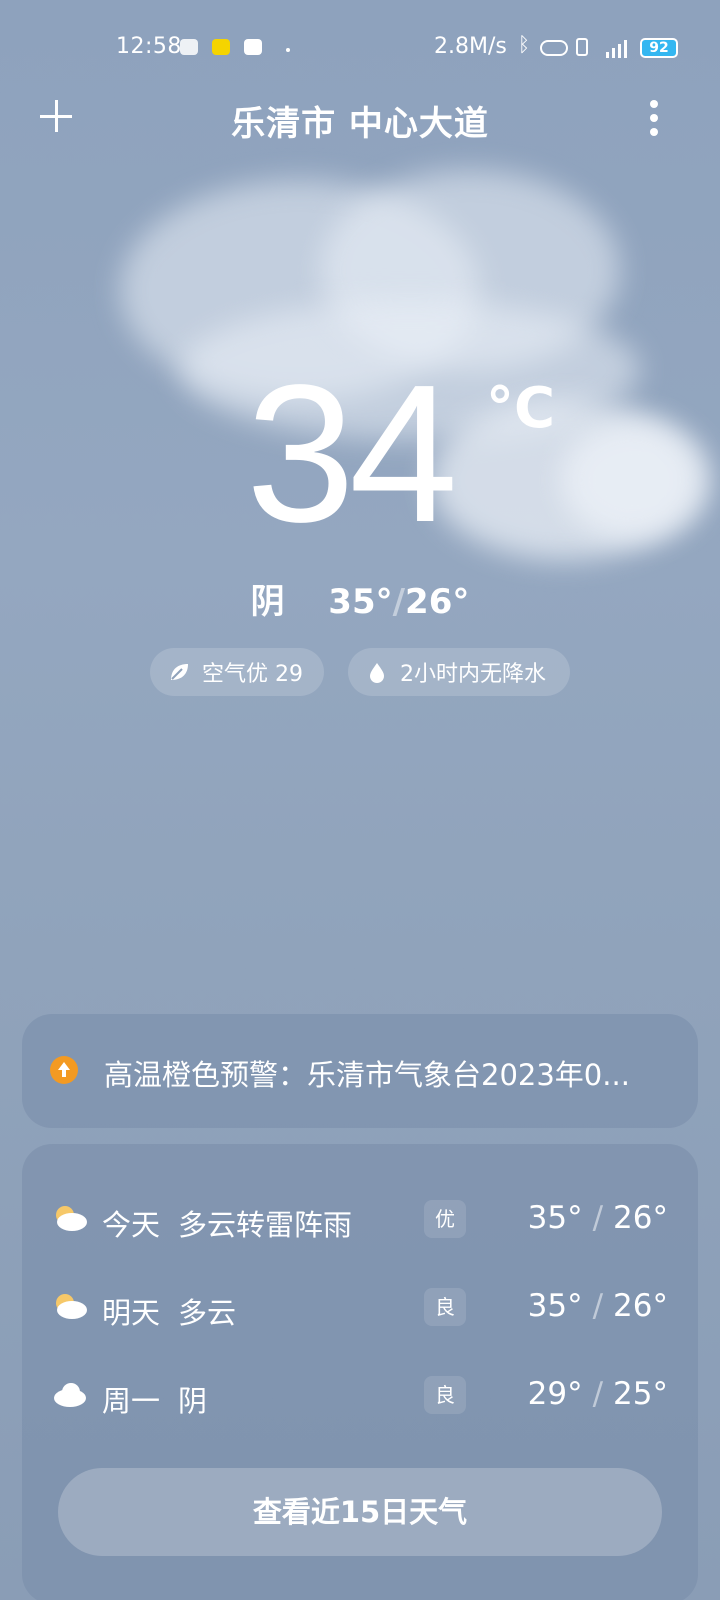  I want to click on low-temp: 26°, so click(437, 602).